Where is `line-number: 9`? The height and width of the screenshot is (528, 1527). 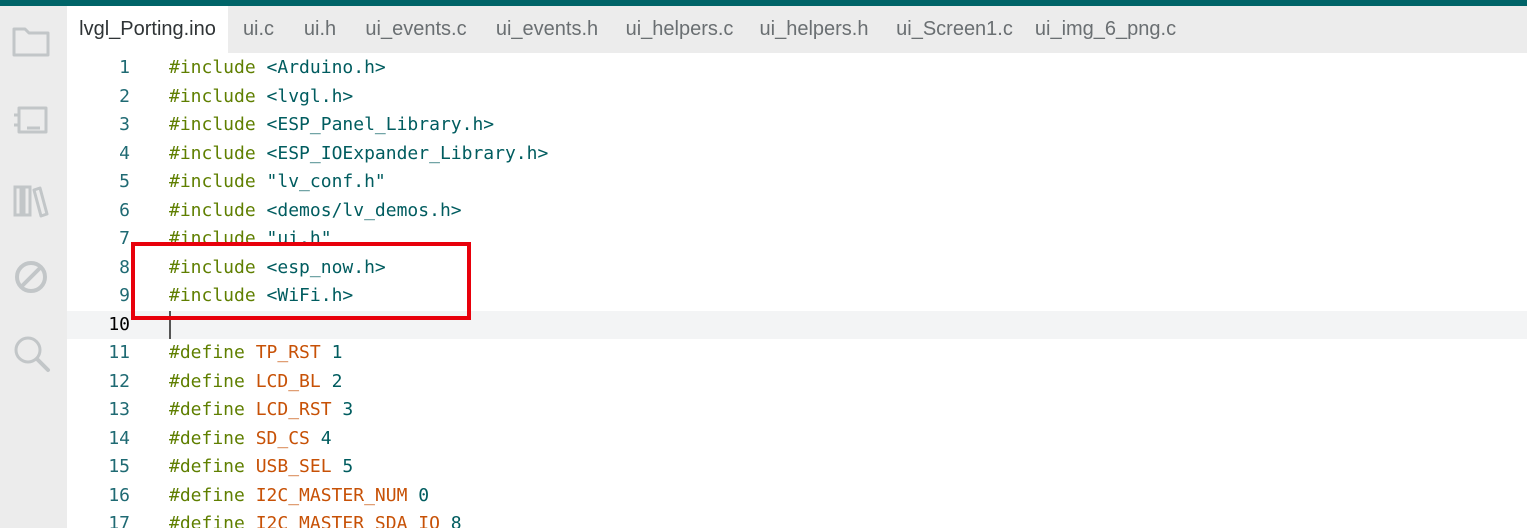 line-number: 9 is located at coordinates (124, 295).